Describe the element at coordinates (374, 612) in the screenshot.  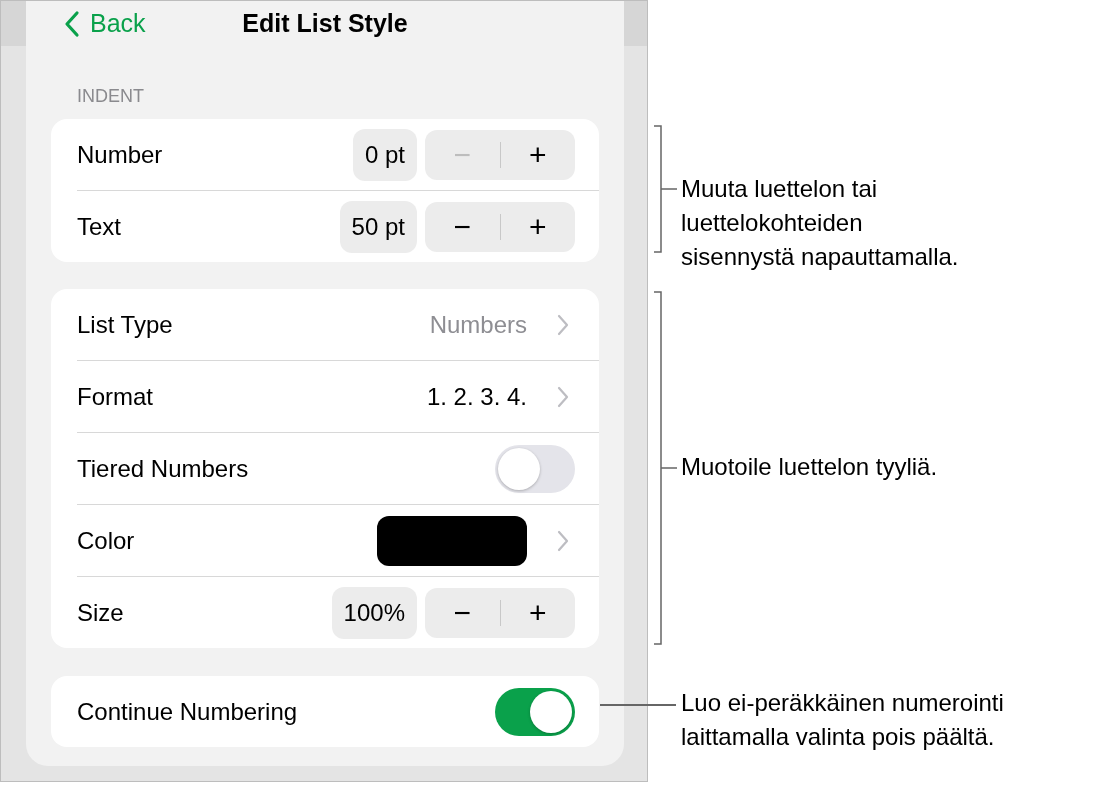
I see `value-field: 100%` at that location.